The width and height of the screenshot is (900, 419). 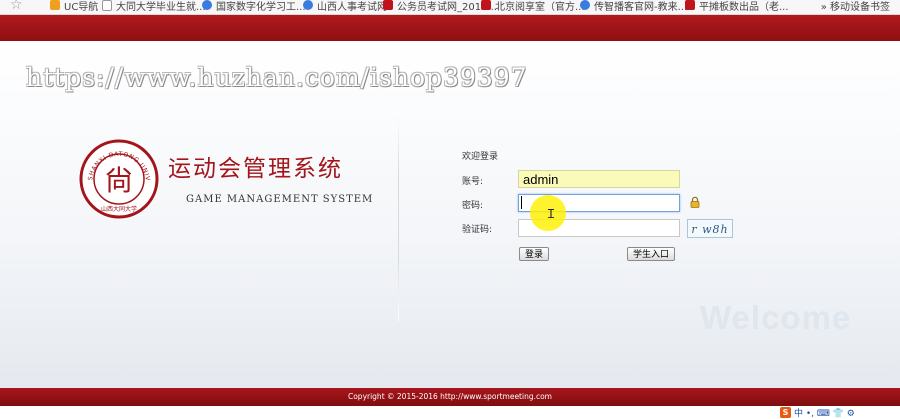 What do you see at coordinates (352, 7) in the screenshot?
I see `bookmark-label: 山西人事考试网` at bounding box center [352, 7].